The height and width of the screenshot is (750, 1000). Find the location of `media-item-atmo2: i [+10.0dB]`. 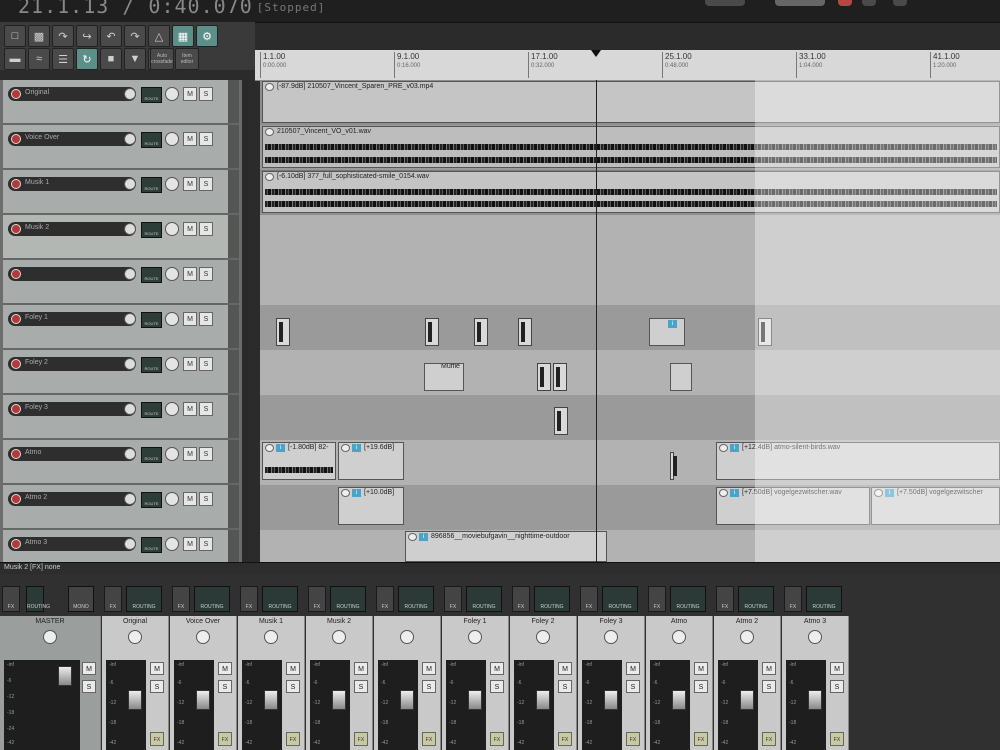

media-item-atmo2: i [+10.0dB] is located at coordinates (371, 506).